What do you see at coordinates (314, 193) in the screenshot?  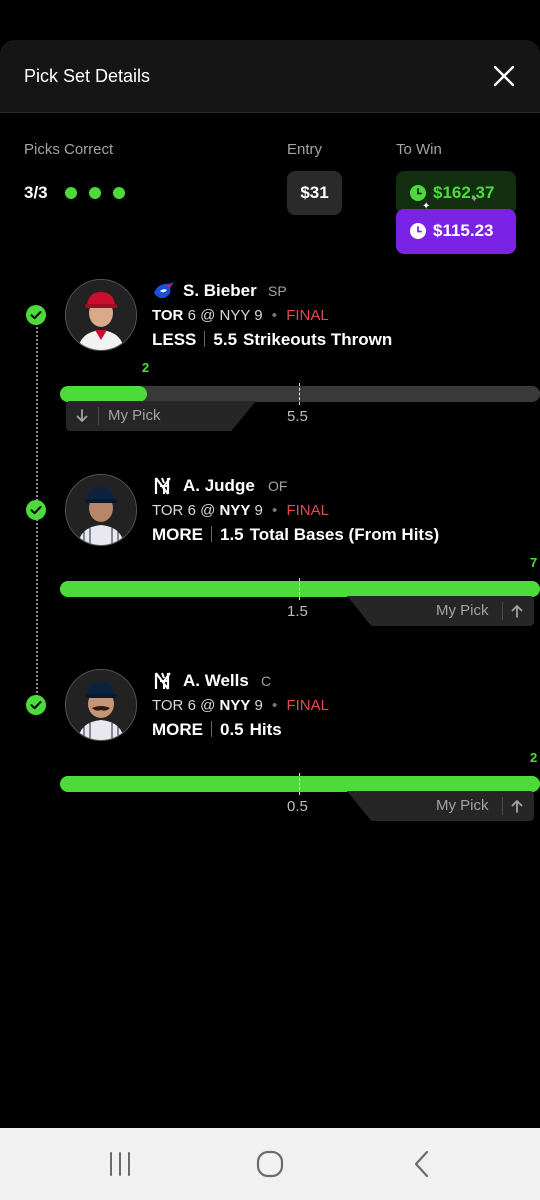 I see `entry-value: $31` at bounding box center [314, 193].